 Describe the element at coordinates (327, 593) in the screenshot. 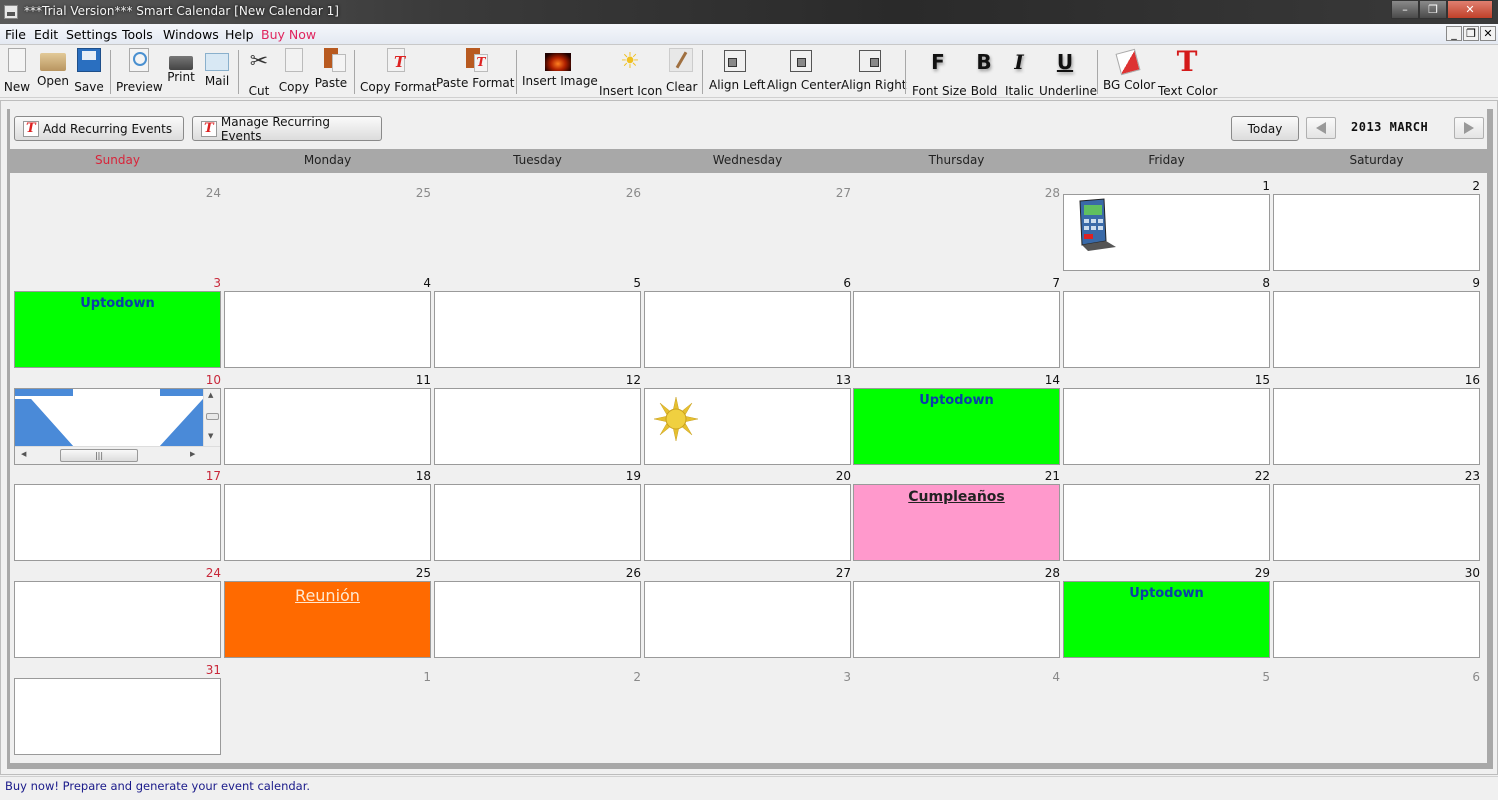

I see `event-label: Reunión` at that location.